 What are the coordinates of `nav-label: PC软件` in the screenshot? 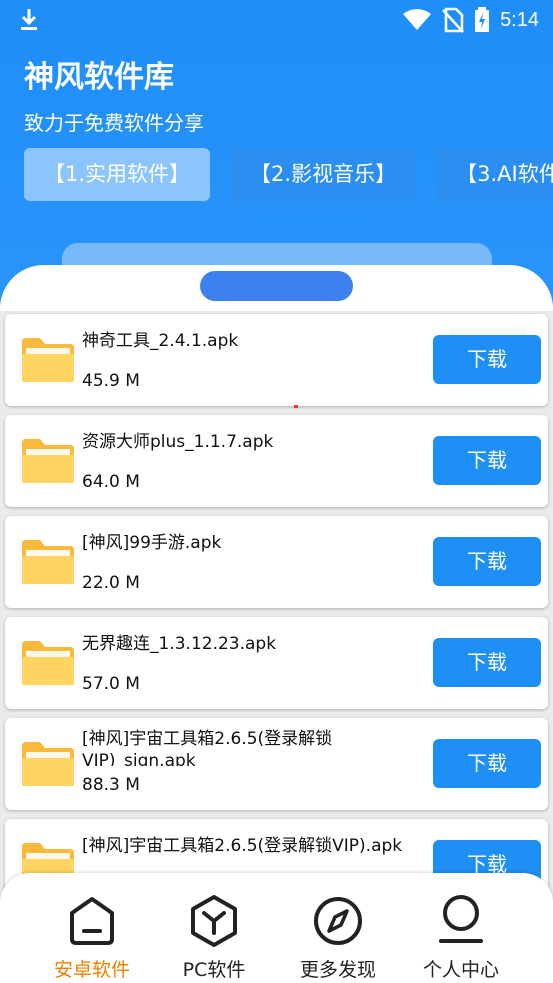 It's located at (214, 970).